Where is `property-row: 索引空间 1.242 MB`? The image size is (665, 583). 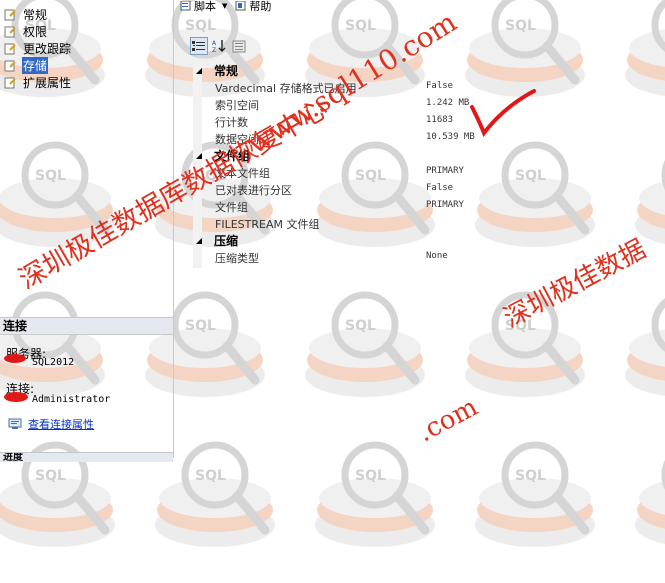
property-row: 索引空间 1.242 MB is located at coordinates (429, 104).